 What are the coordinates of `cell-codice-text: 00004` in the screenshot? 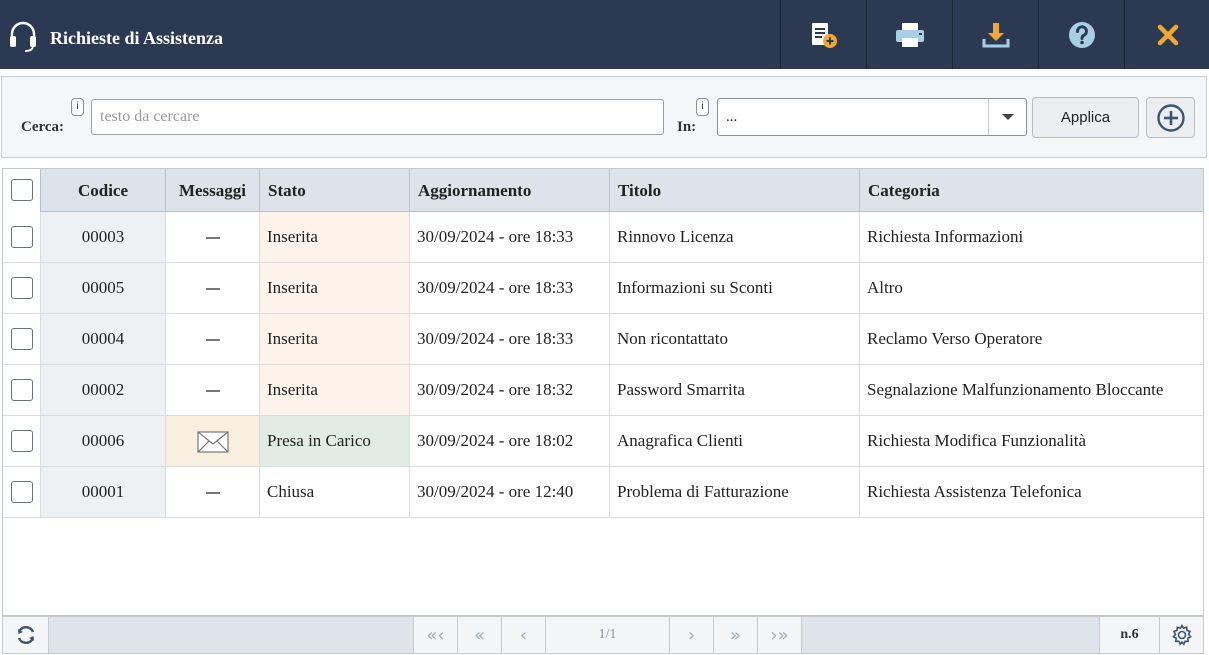 It's located at (103, 338).